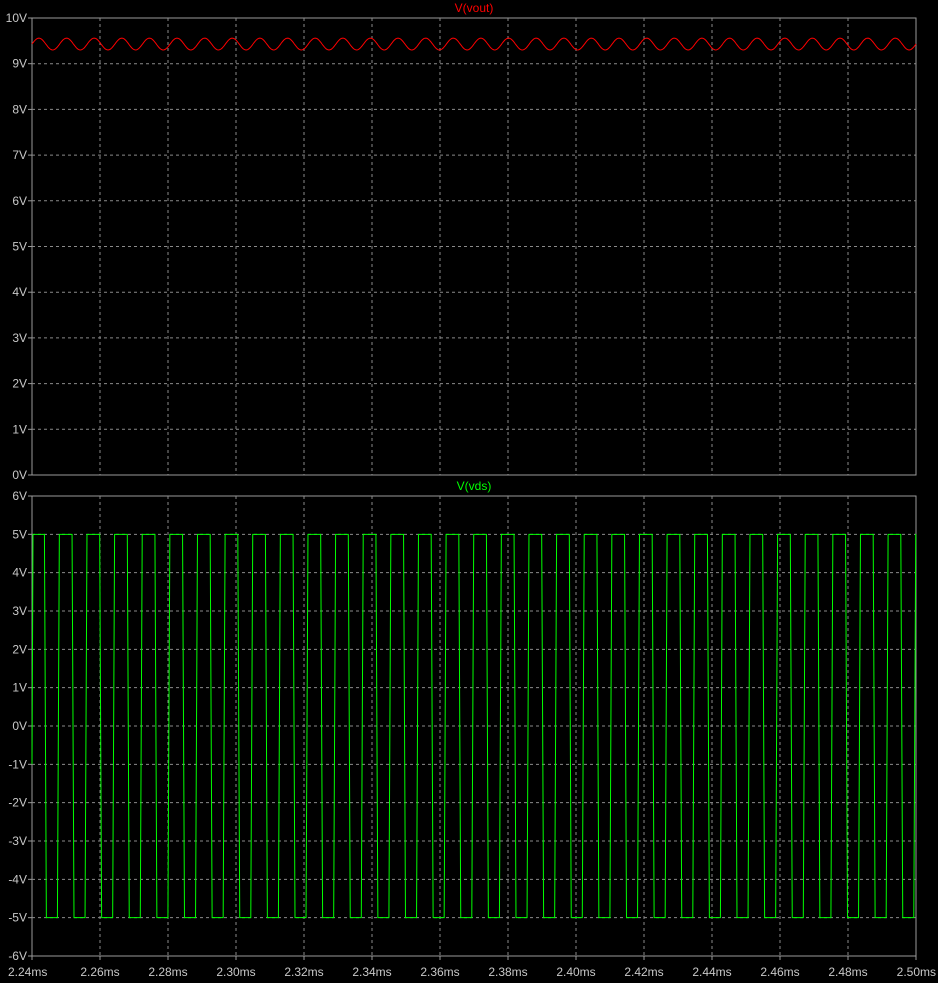  Describe the element at coordinates (439, 972) in the screenshot. I see `x-tick-label: 2.36ms` at that location.